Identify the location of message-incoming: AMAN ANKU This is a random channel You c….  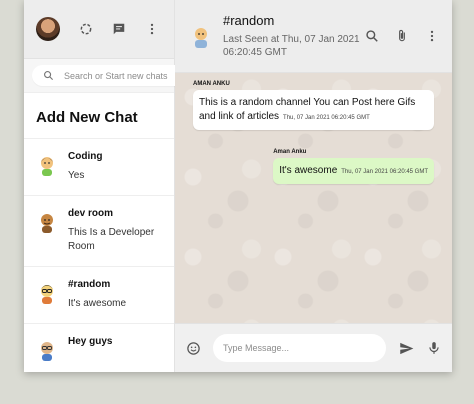
(313, 105).